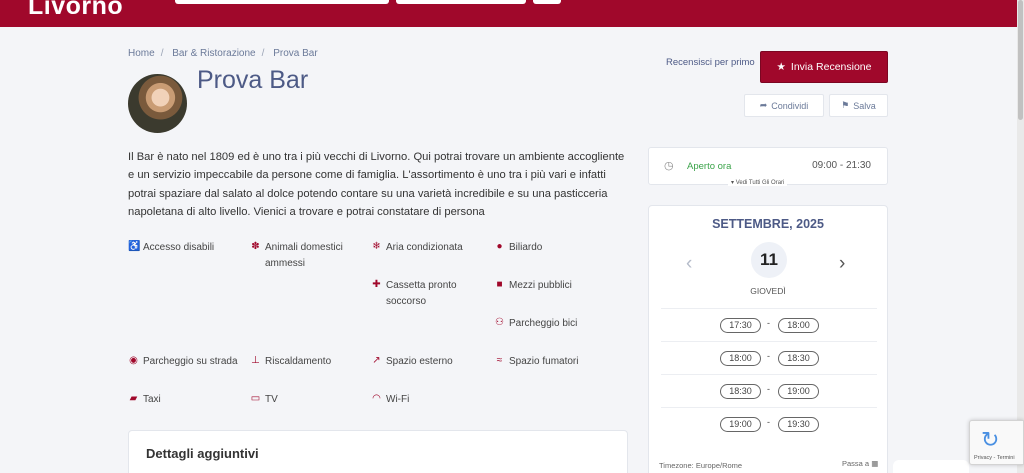 The width and height of the screenshot is (1024, 473). Describe the element at coordinates (255, 246) in the screenshot. I see `paw-icon: ✽` at that location.